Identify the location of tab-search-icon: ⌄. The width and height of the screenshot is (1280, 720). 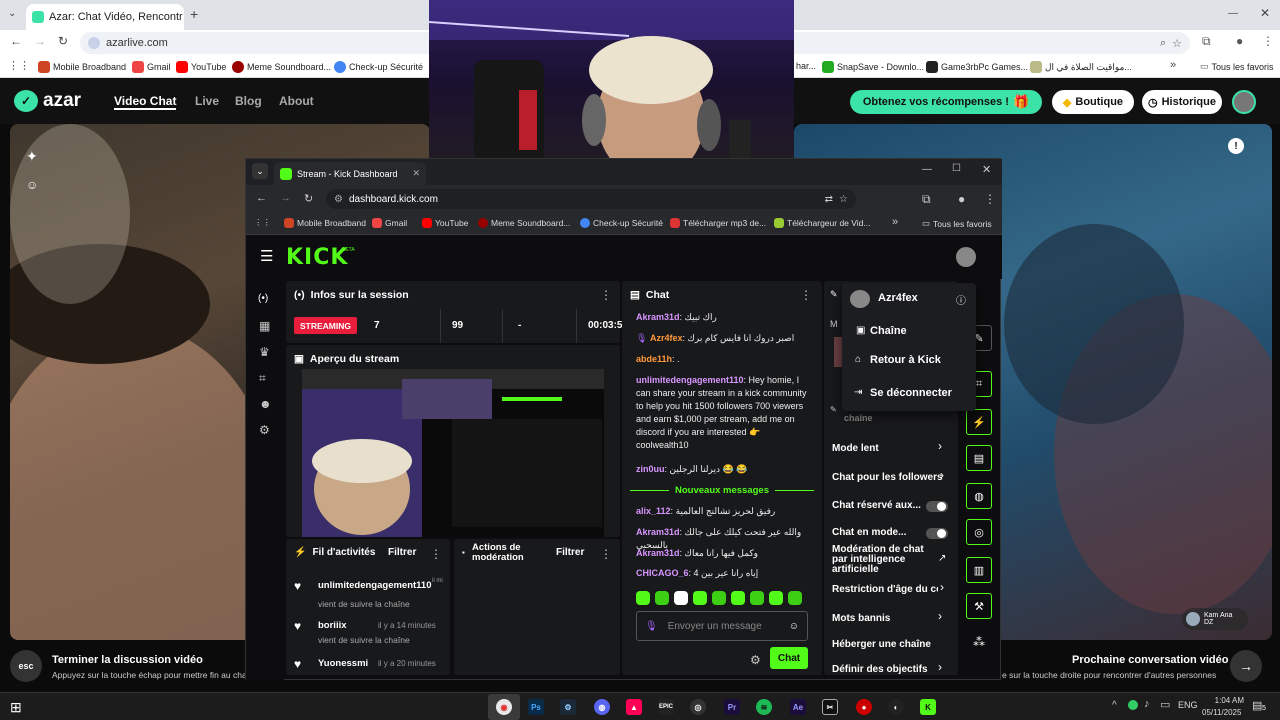
(260, 171).